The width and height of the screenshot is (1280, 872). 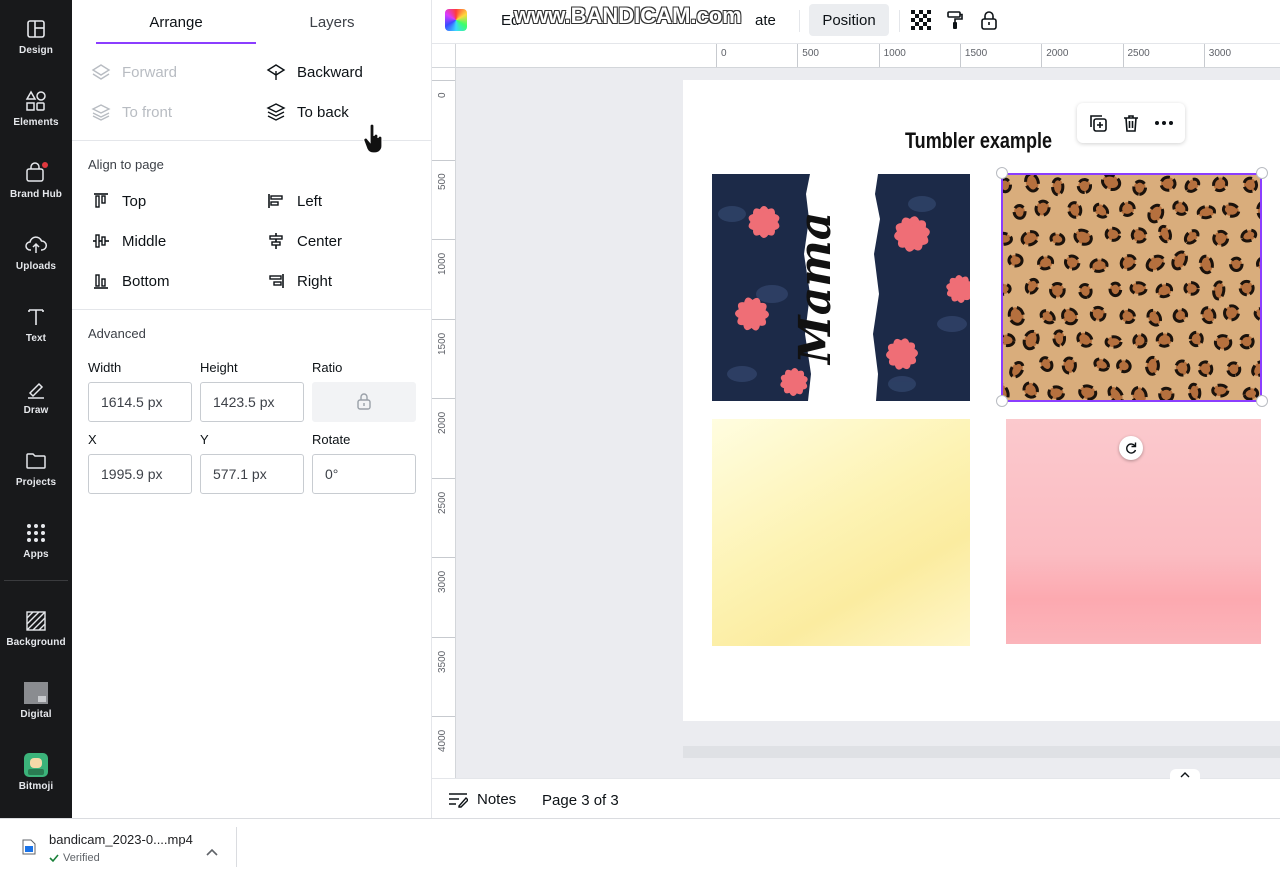 What do you see at coordinates (1057, 53) in the screenshot?
I see `ruler-tick-label: 2000` at bounding box center [1057, 53].